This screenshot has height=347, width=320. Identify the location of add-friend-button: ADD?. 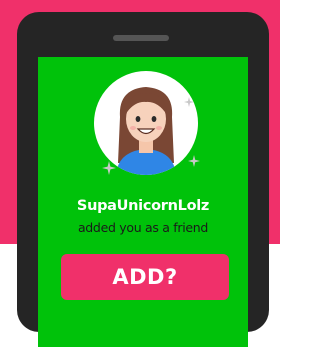
(145, 277).